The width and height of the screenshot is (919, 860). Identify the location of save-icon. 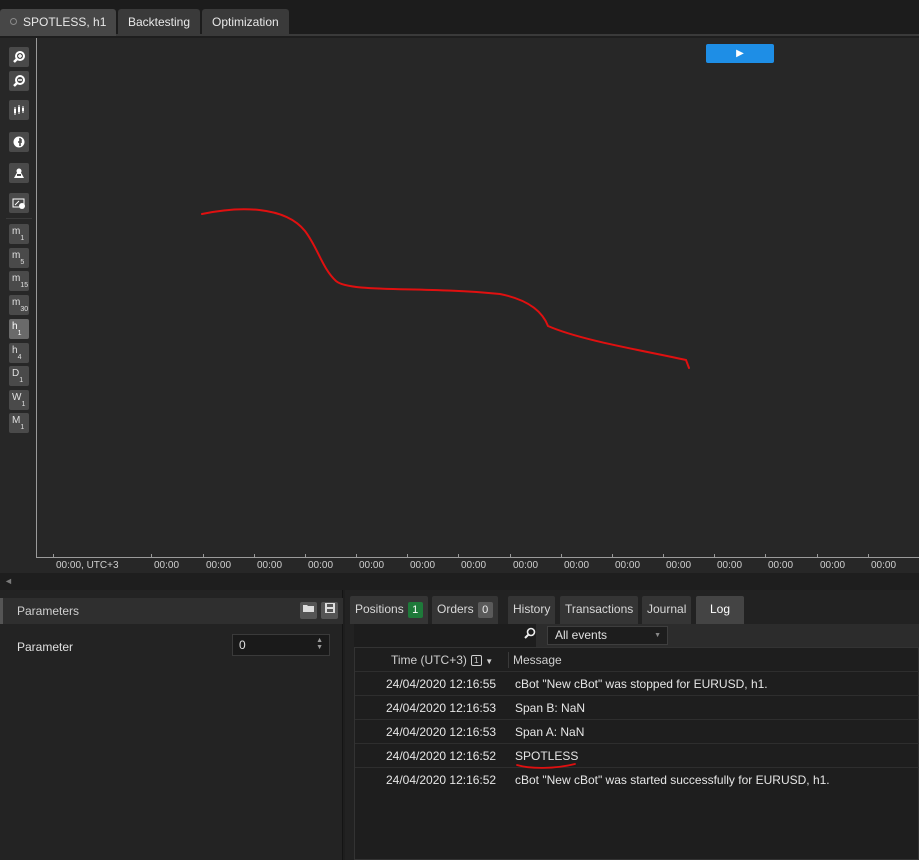
(329, 610).